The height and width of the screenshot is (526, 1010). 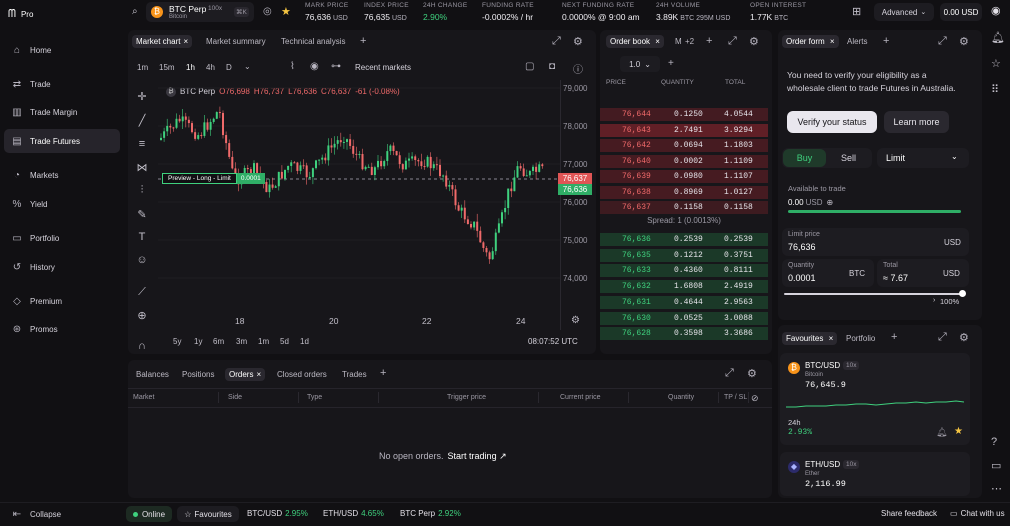 I want to click on mode-select: Advanced ⌄, so click(x=904, y=12).